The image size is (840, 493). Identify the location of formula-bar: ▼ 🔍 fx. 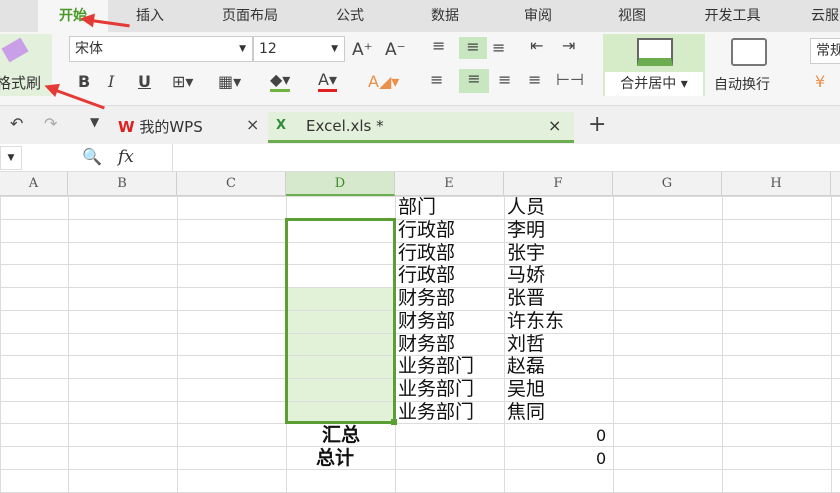
(420, 158).